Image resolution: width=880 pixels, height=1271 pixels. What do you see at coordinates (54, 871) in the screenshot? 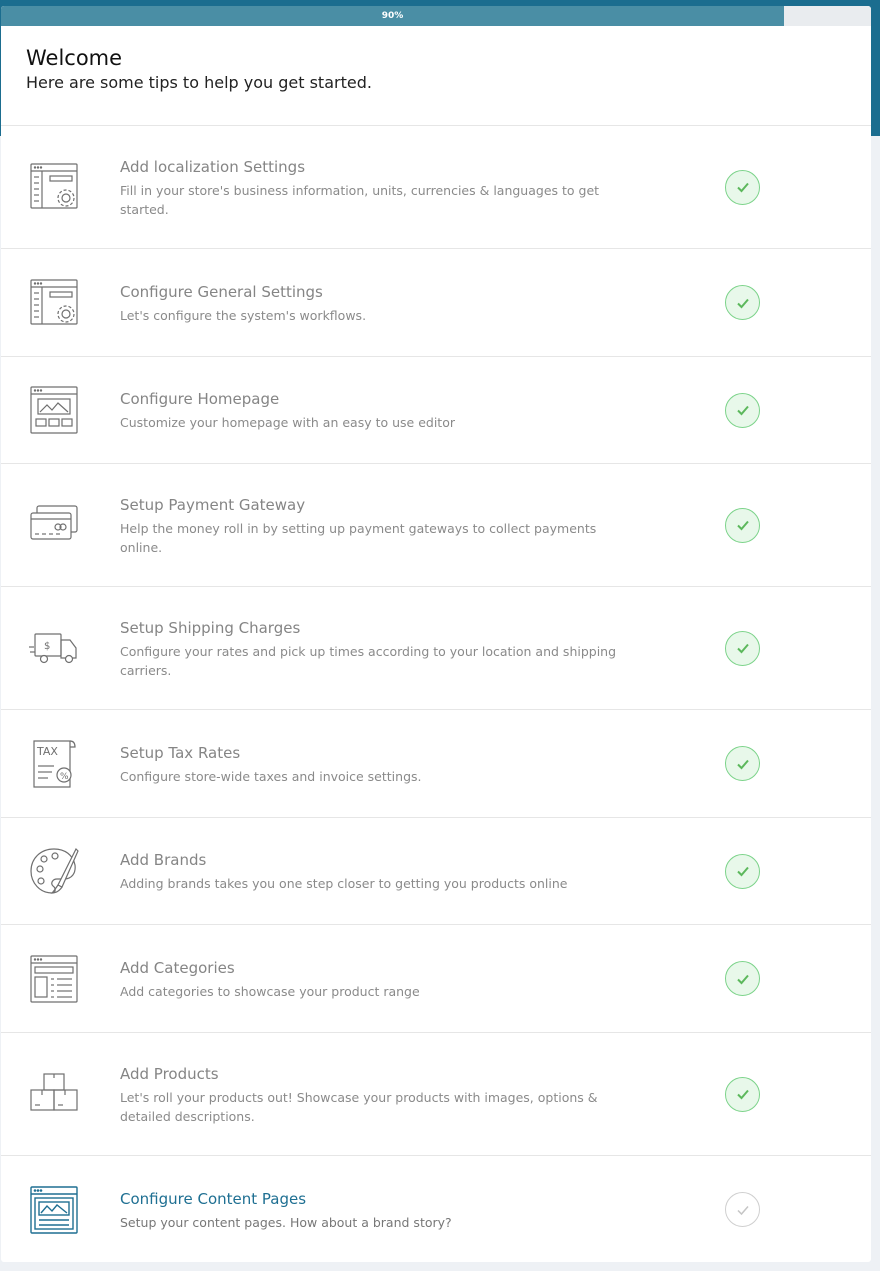
I see `palette-brush-icon` at bounding box center [54, 871].